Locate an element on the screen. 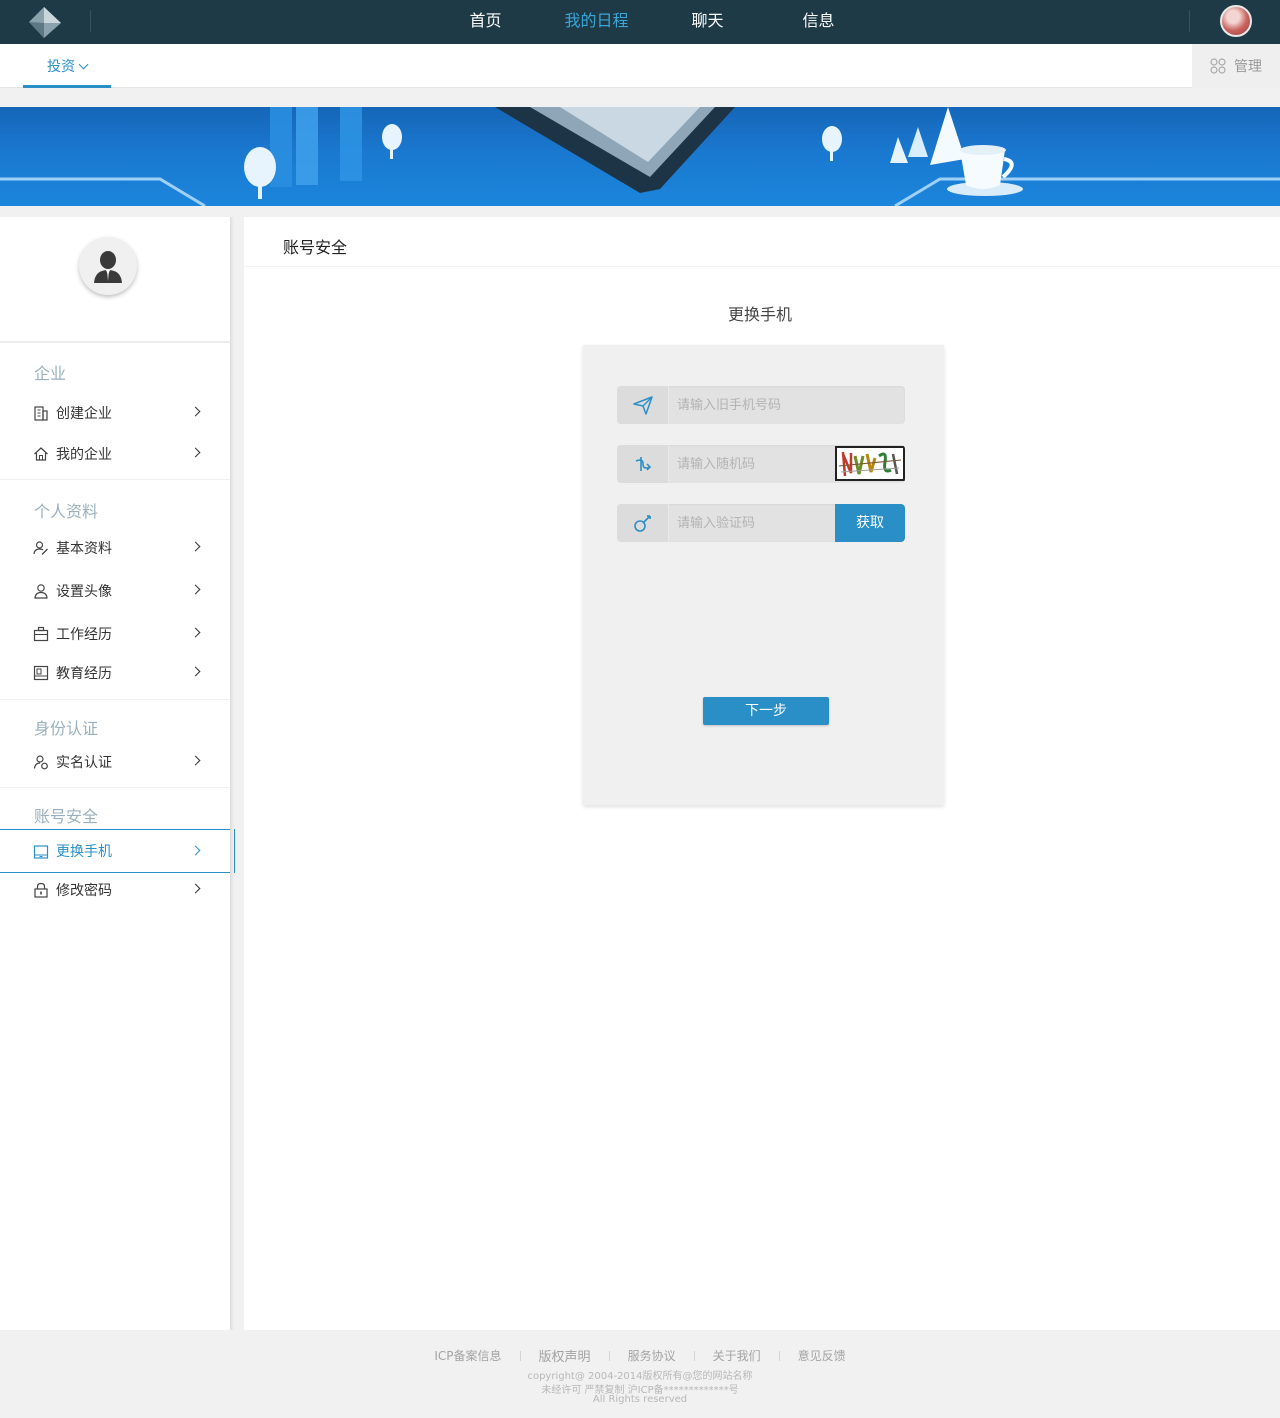  grid-icon is located at coordinates (1218, 66).